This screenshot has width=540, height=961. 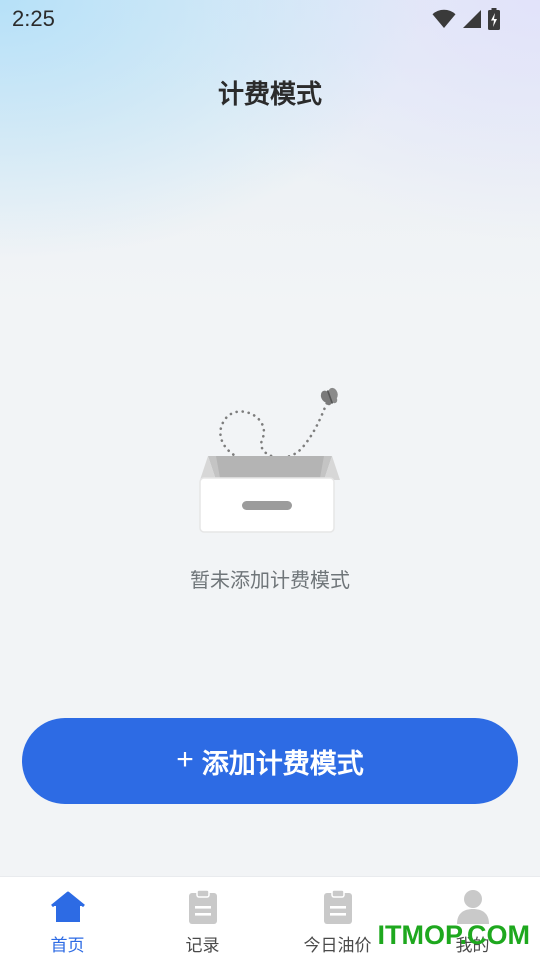 I want to click on page-title: 计费模式, so click(x=269, y=95).